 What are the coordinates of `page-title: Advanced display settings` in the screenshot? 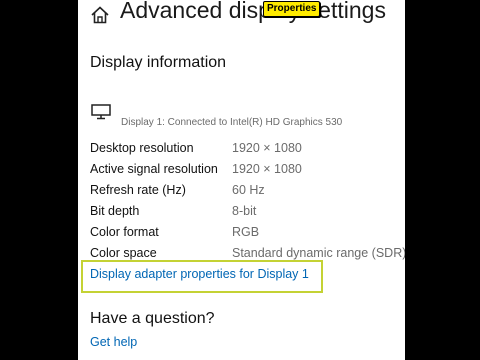 It's located at (253, 11).